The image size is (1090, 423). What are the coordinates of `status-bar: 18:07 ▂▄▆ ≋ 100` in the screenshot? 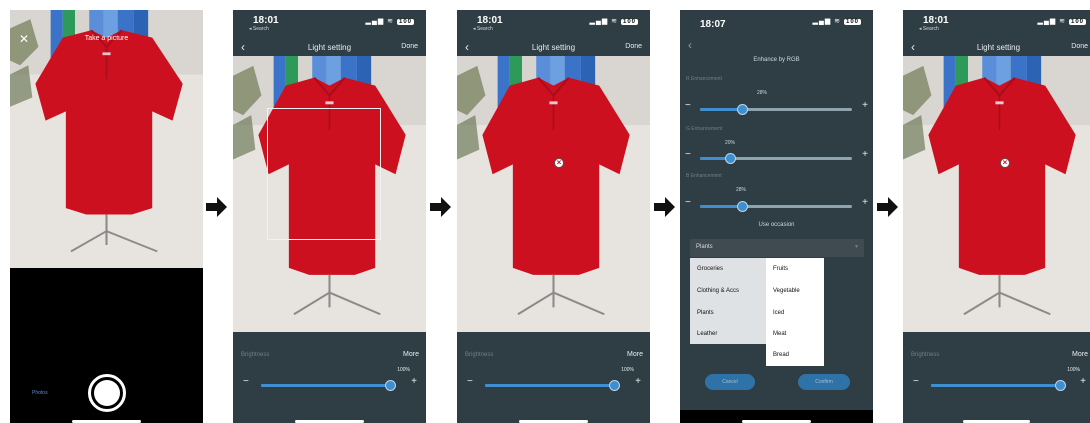 It's located at (776, 25).